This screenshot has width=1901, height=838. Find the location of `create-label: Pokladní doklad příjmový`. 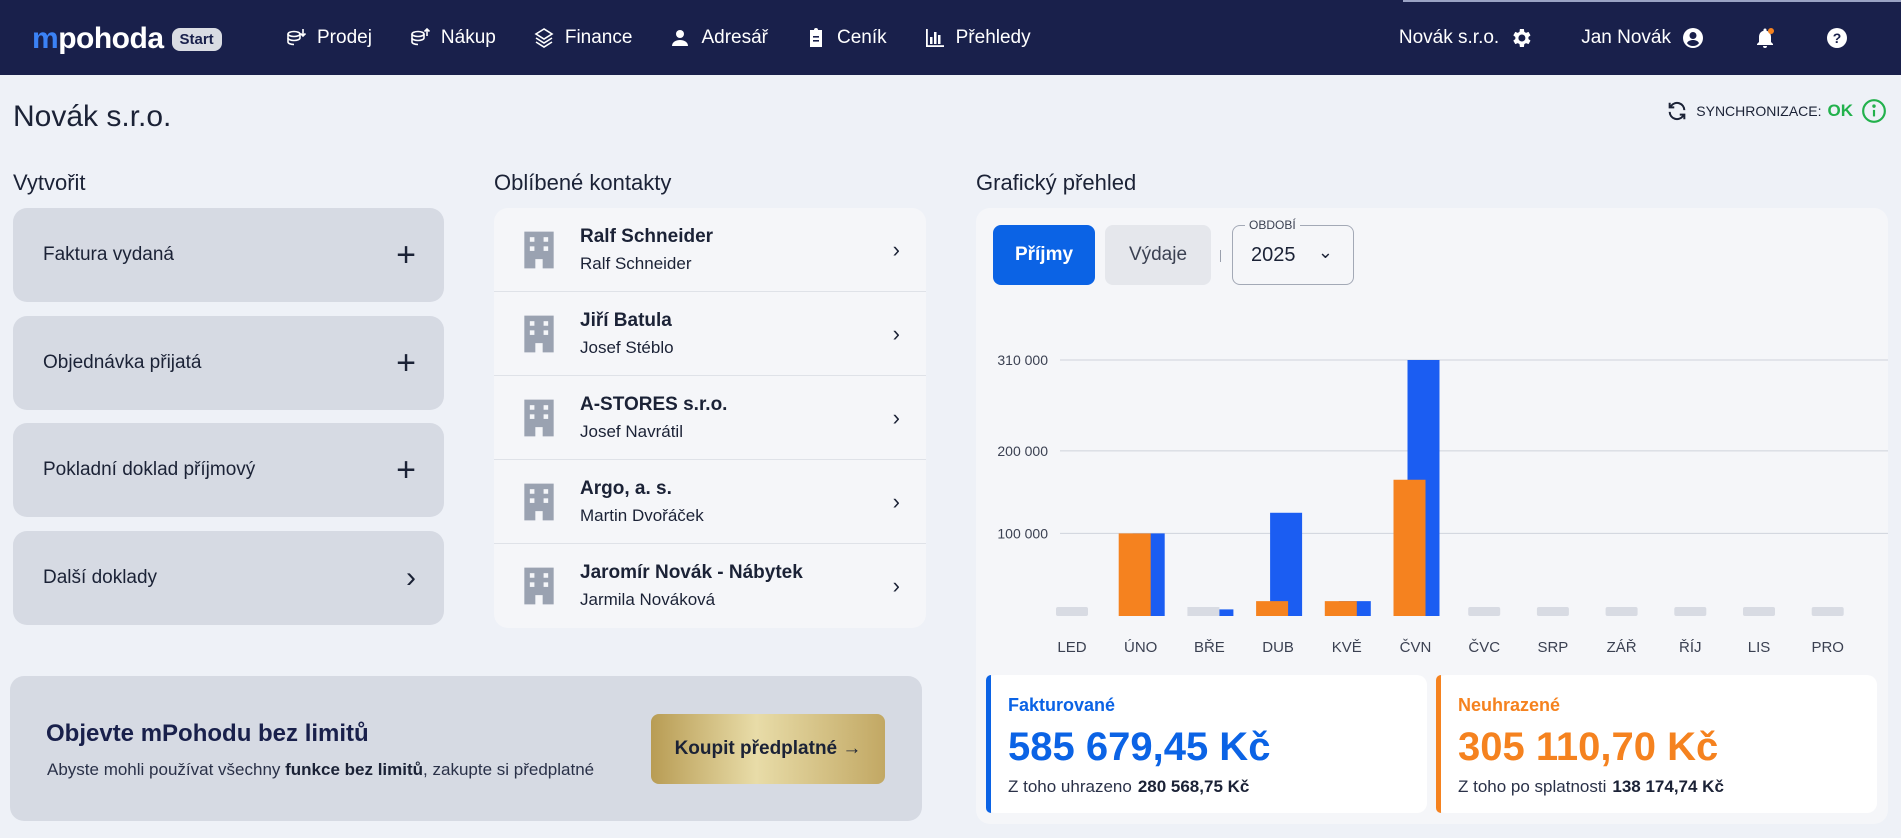

create-label: Pokladní doklad příjmový is located at coordinates (149, 469).